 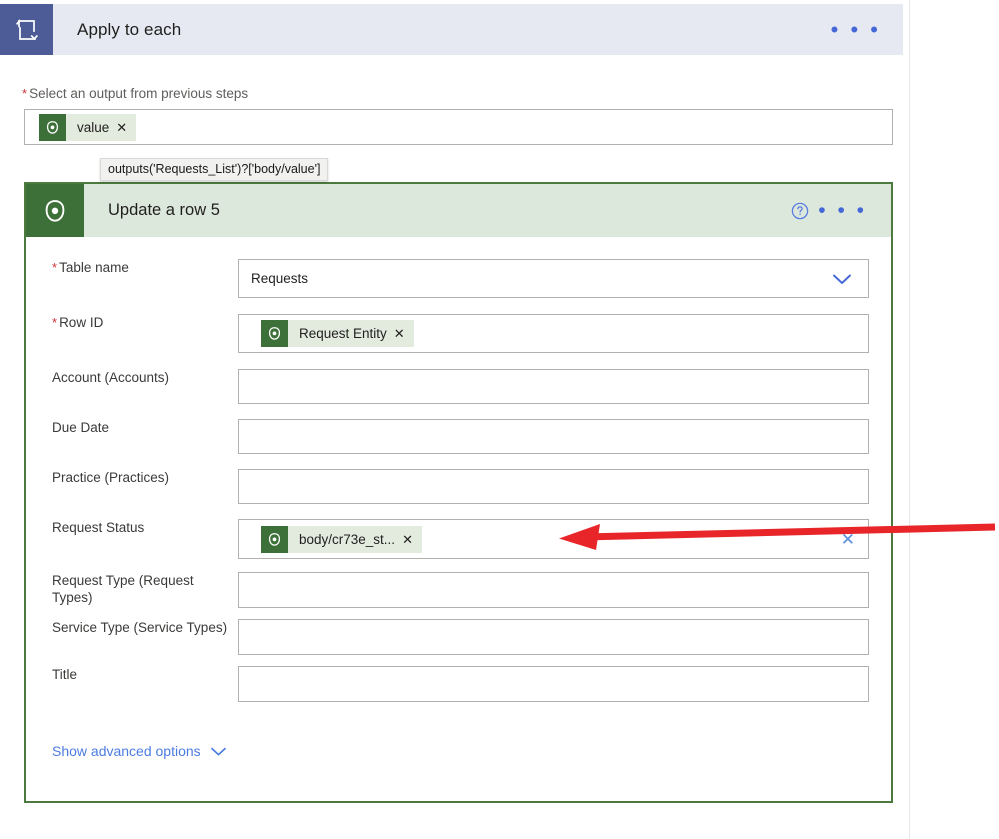 I want to click on field-row-request-status: Request Status body/cr73e_st... ✕ ✕, so click(x=460, y=539).